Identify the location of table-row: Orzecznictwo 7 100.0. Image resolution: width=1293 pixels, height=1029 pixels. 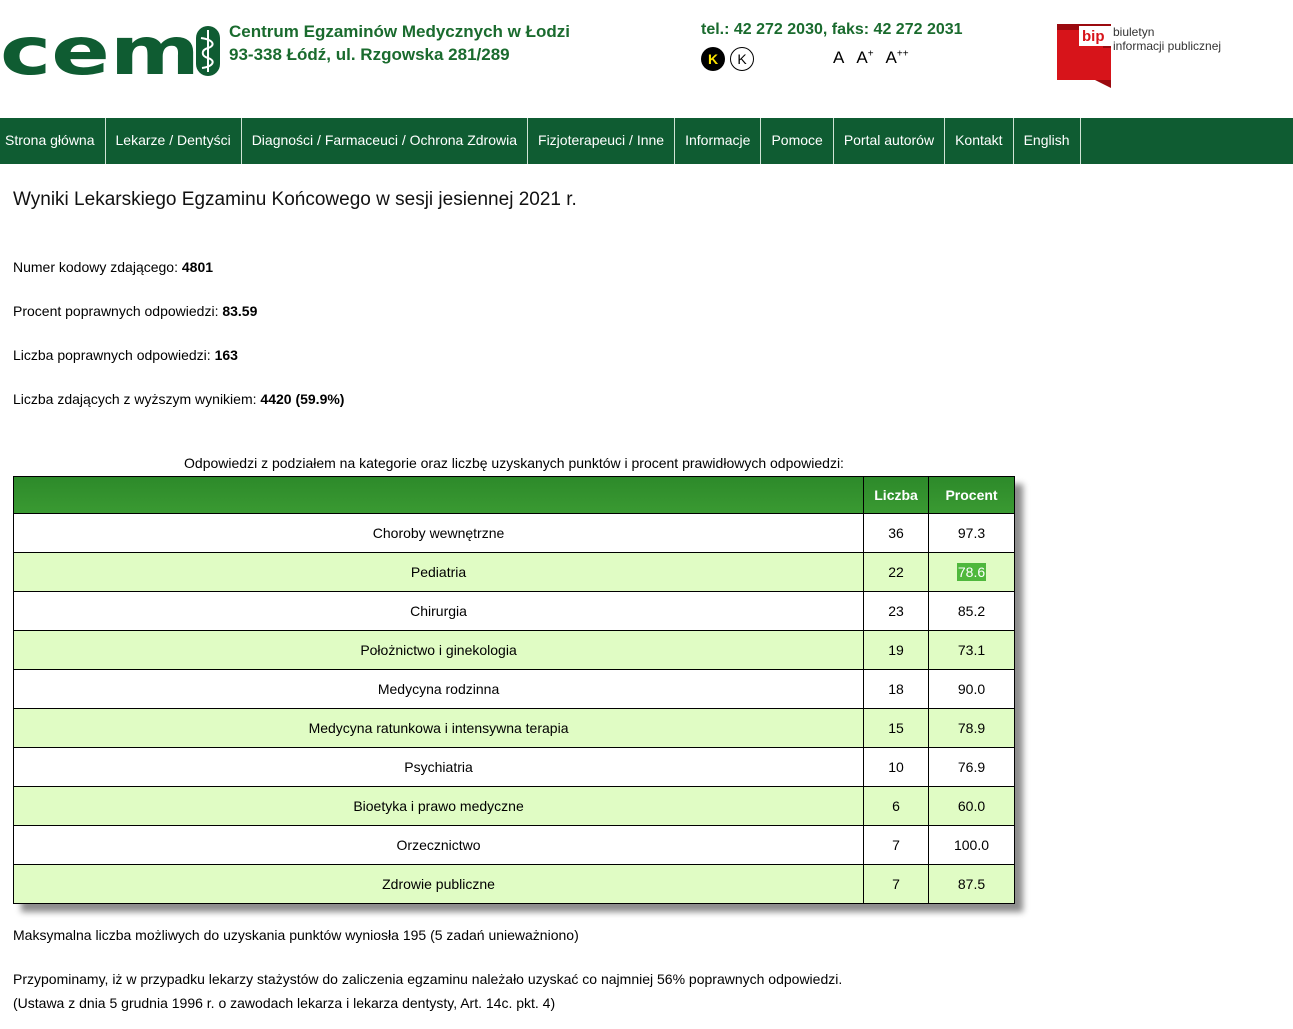
(513, 845).